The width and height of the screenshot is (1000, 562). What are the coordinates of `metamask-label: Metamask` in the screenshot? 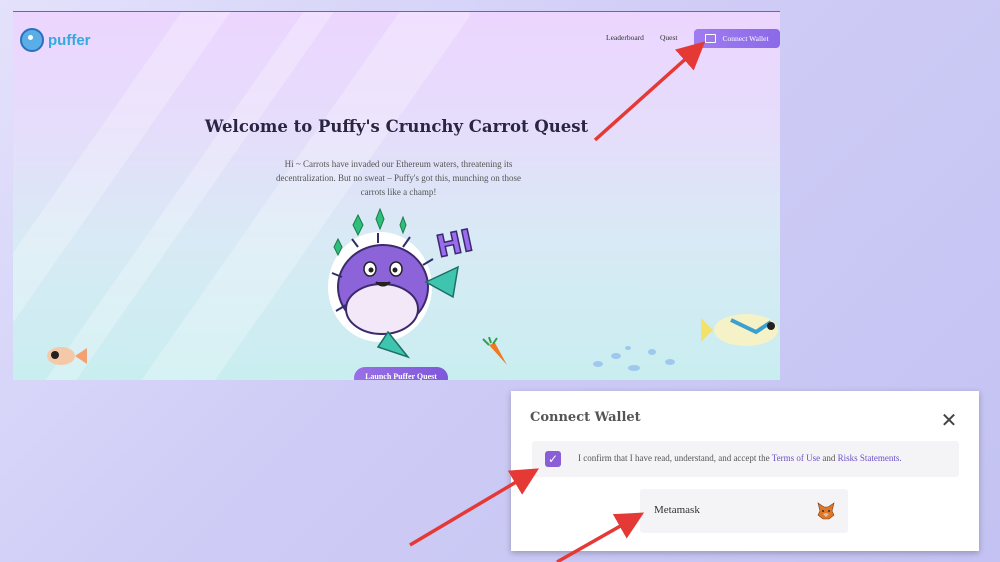 It's located at (677, 510).